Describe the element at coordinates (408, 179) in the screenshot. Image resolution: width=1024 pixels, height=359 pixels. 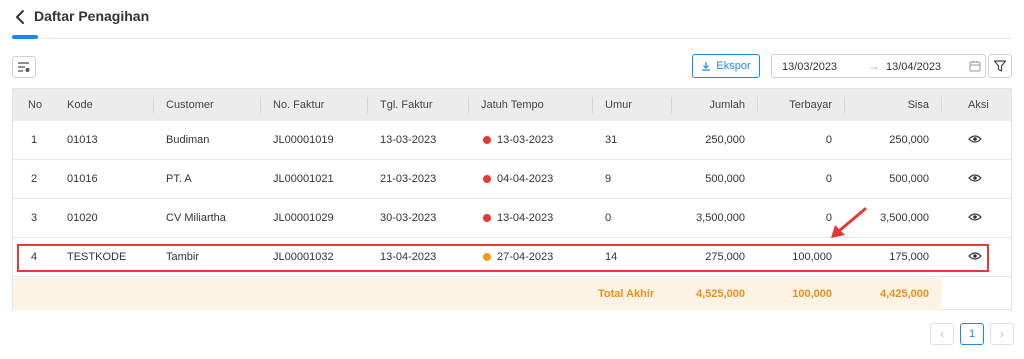
I see `cell-tgl-faktur: 21-03-2023` at that location.